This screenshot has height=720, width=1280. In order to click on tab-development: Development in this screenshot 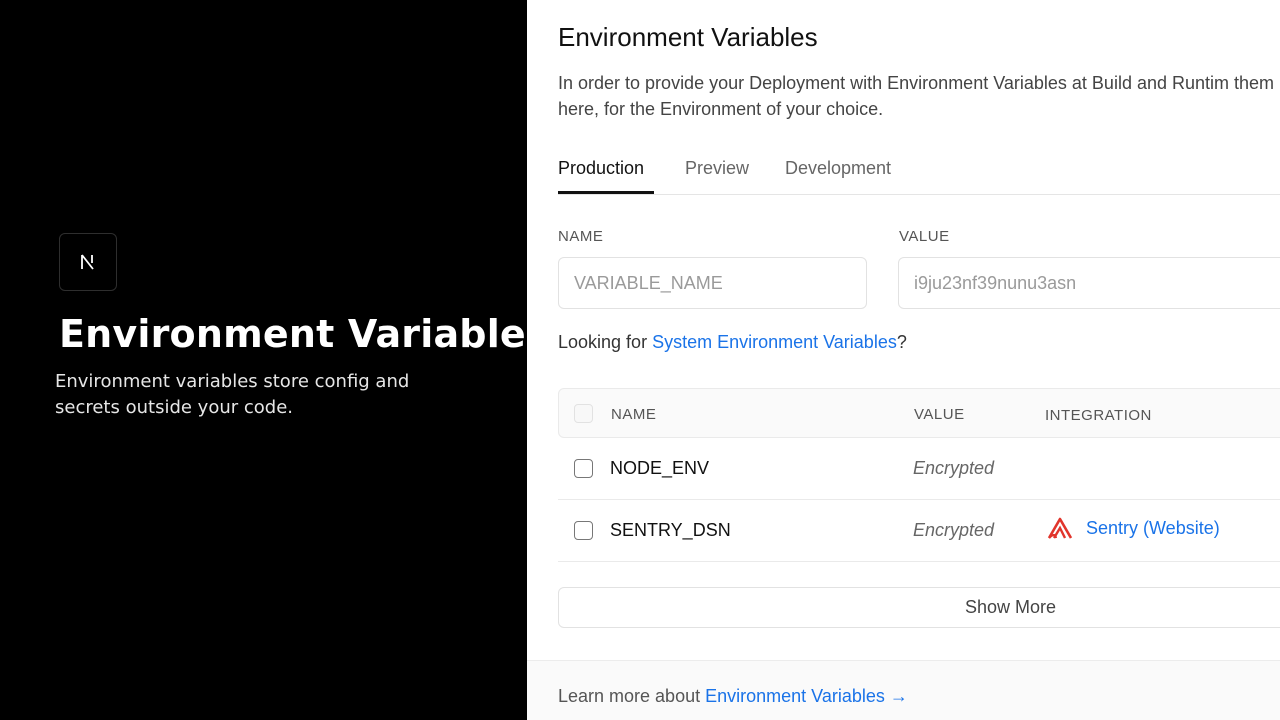, I will do `click(838, 168)`.